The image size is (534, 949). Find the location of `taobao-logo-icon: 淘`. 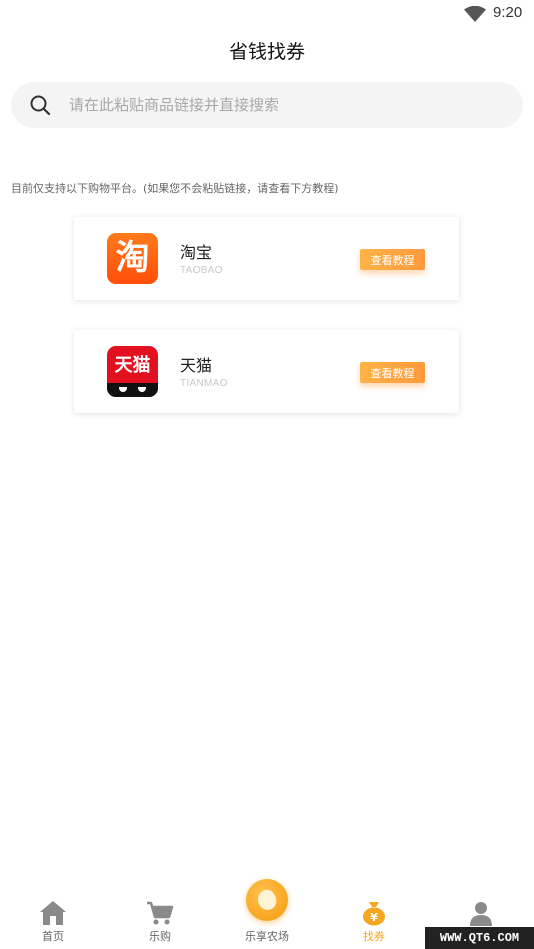

taobao-logo-icon: 淘 is located at coordinates (132, 258).